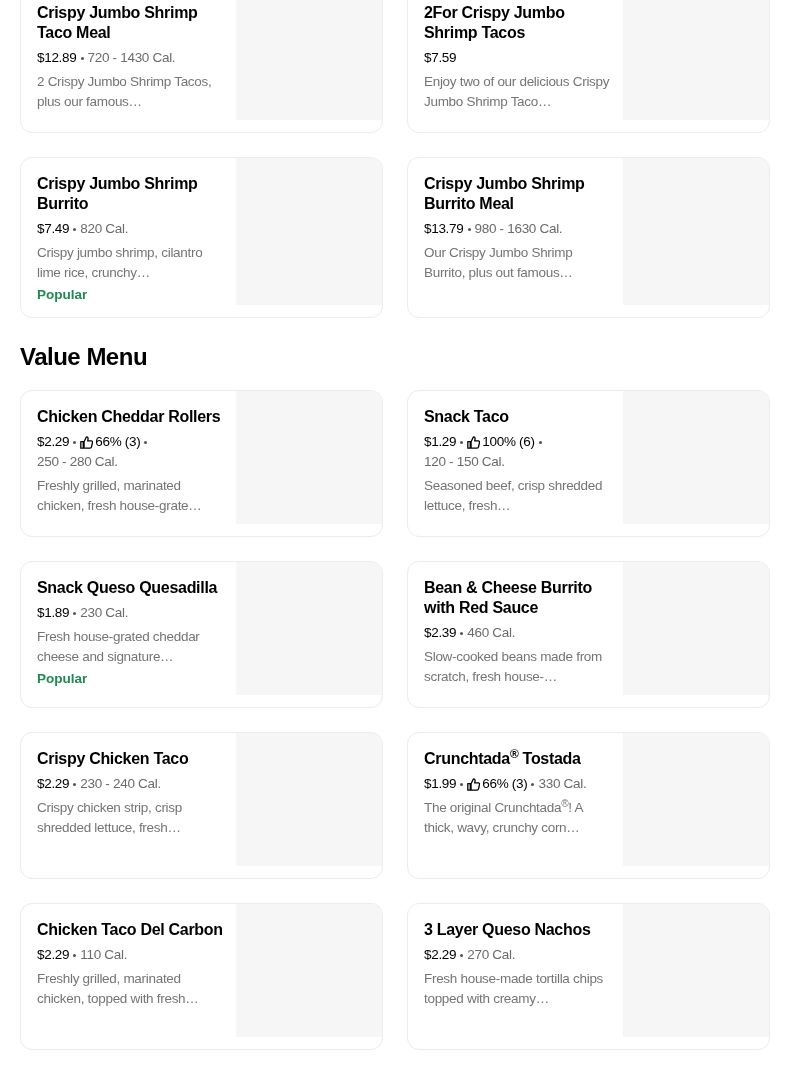  I want to click on item-price: $1.29, so click(440, 442).